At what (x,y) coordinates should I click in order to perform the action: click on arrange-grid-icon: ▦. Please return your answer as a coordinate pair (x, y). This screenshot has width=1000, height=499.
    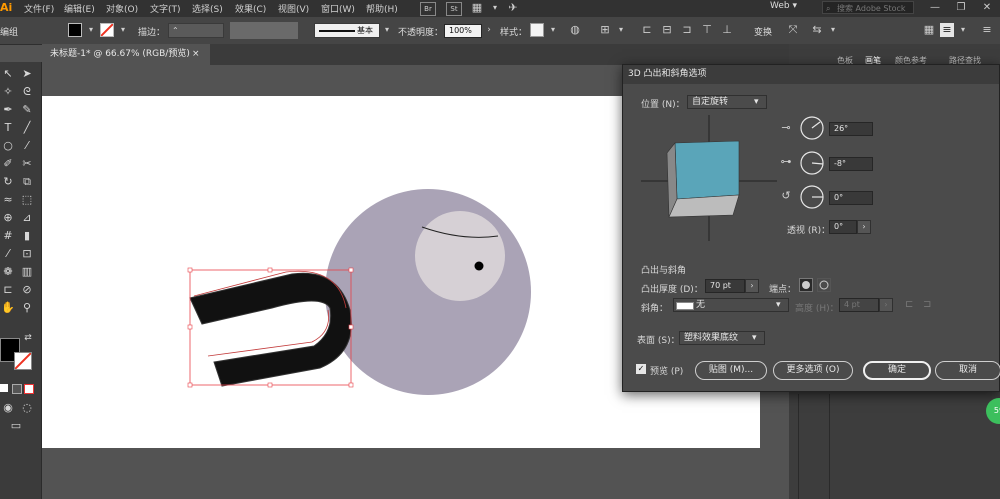
    Looking at the image, I should click on (929, 30).